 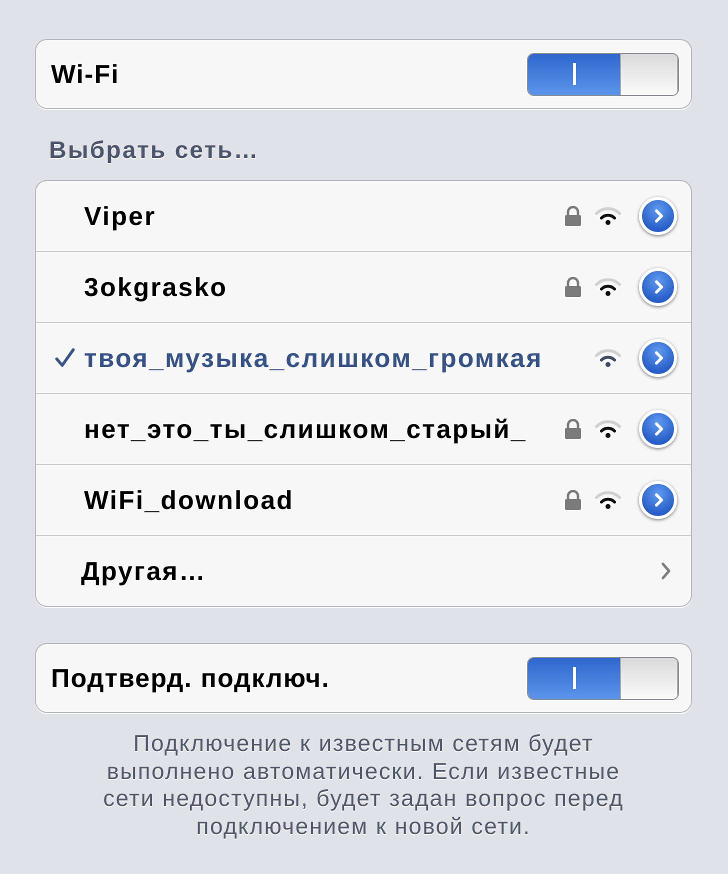 What do you see at coordinates (314, 358) in the screenshot?
I see `network-name: твоя_музыка_слишком_громкая` at bounding box center [314, 358].